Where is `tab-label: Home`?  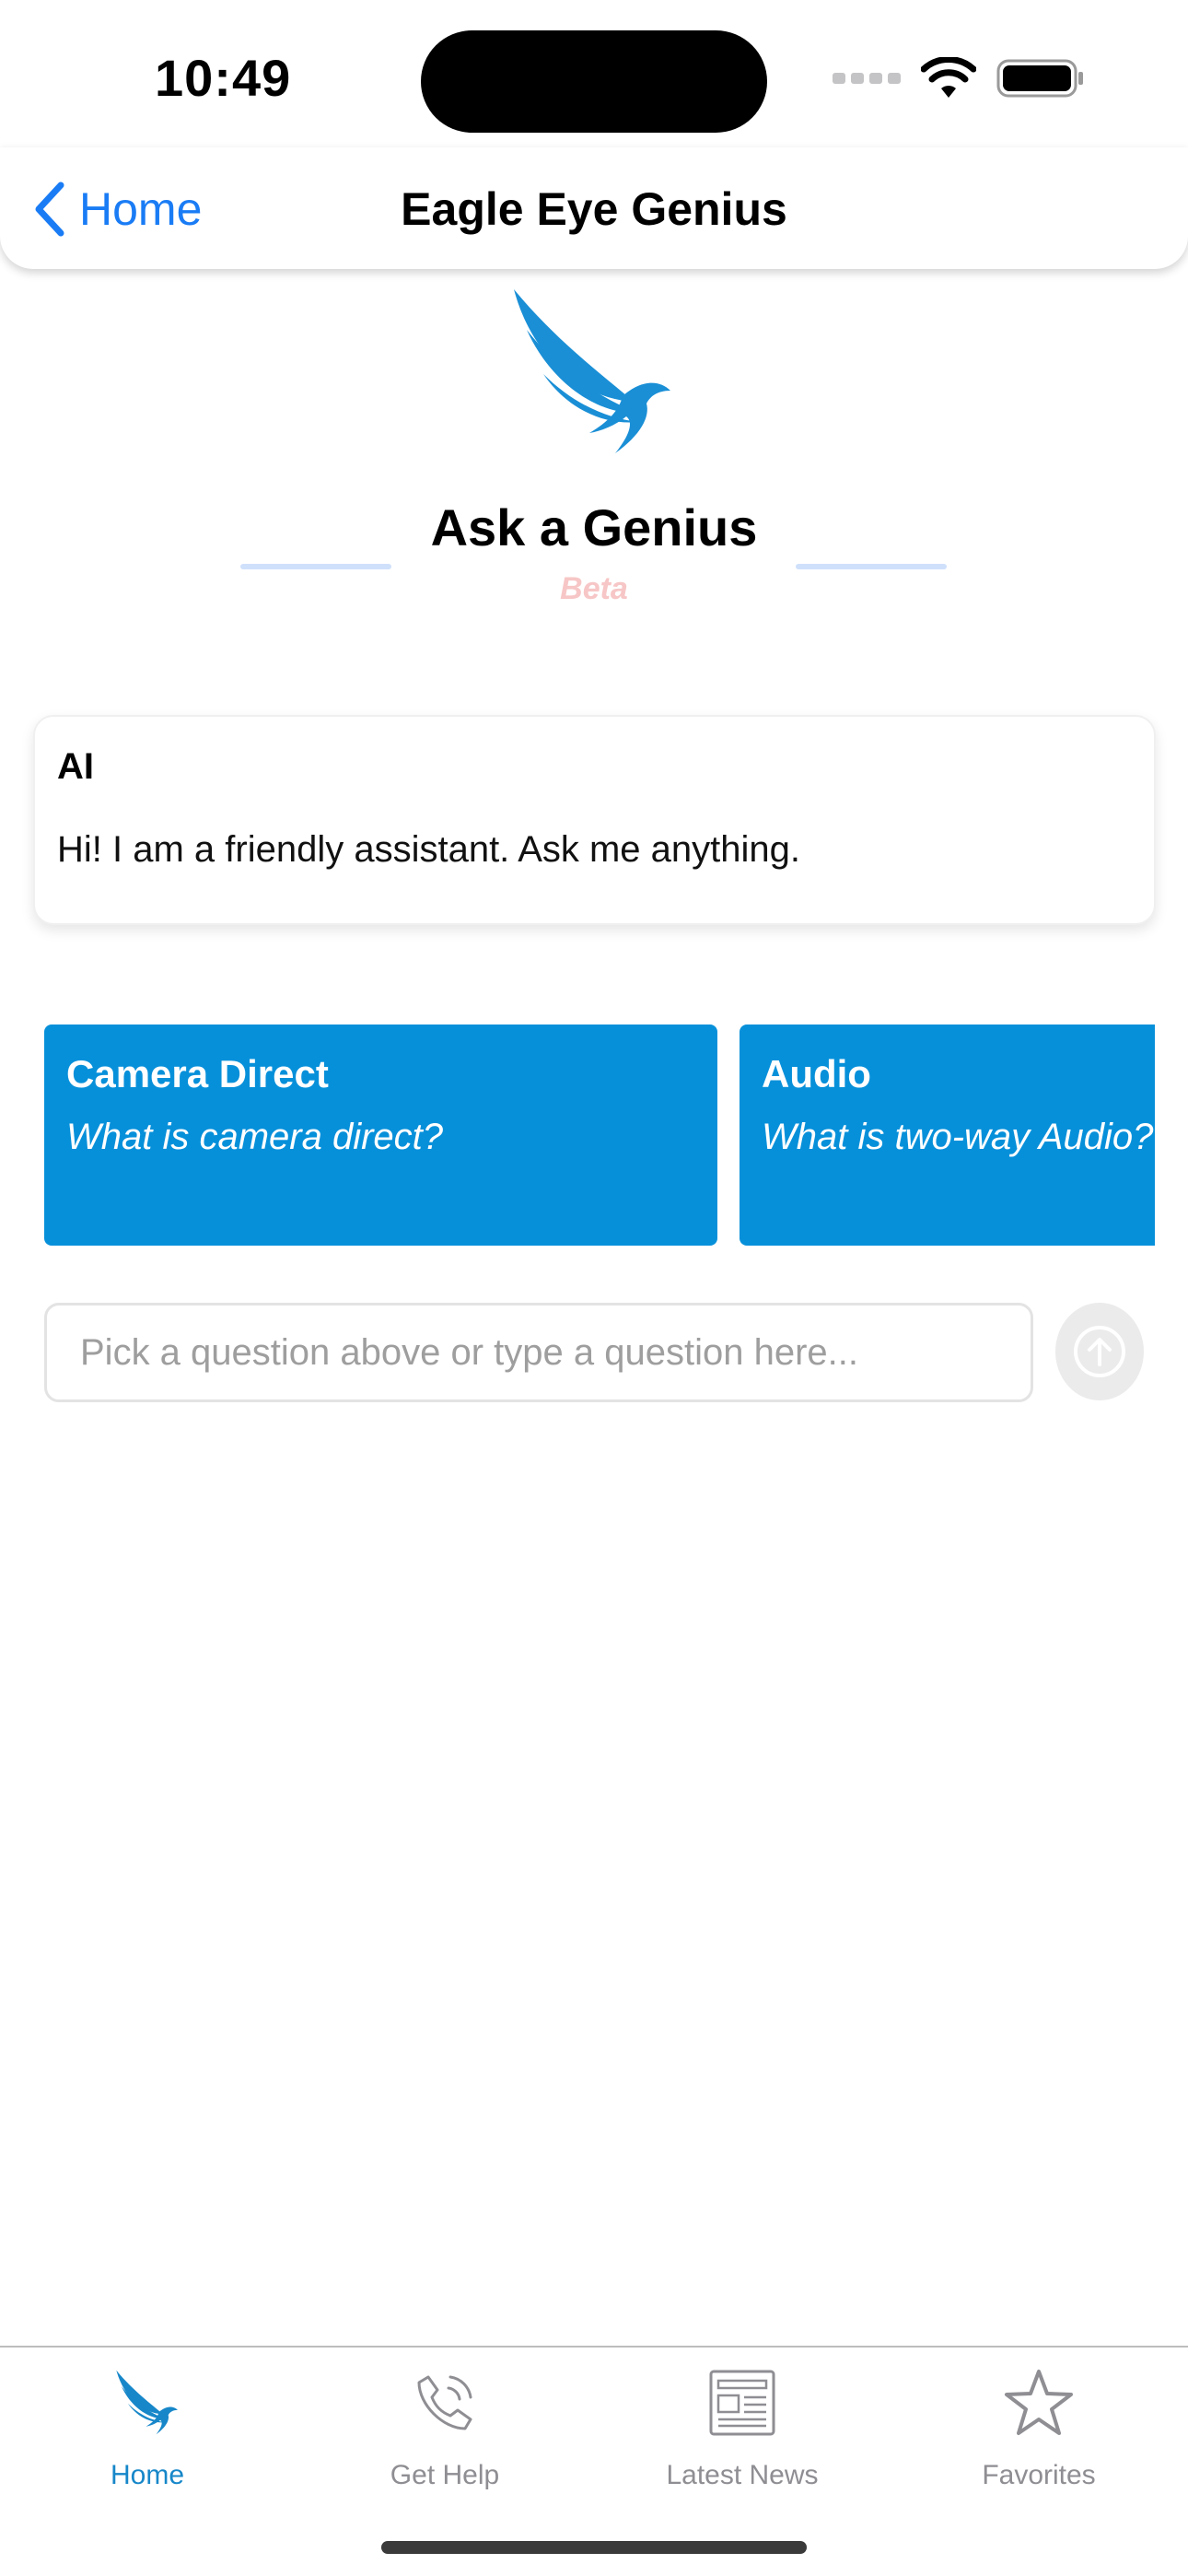 tab-label: Home is located at coordinates (147, 2475).